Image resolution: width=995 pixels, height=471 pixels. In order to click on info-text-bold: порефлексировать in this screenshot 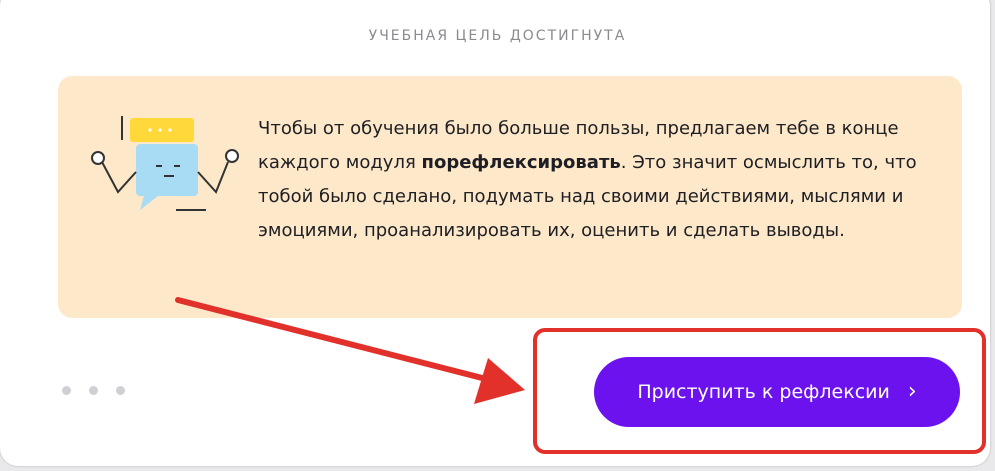, I will do `click(521, 162)`.